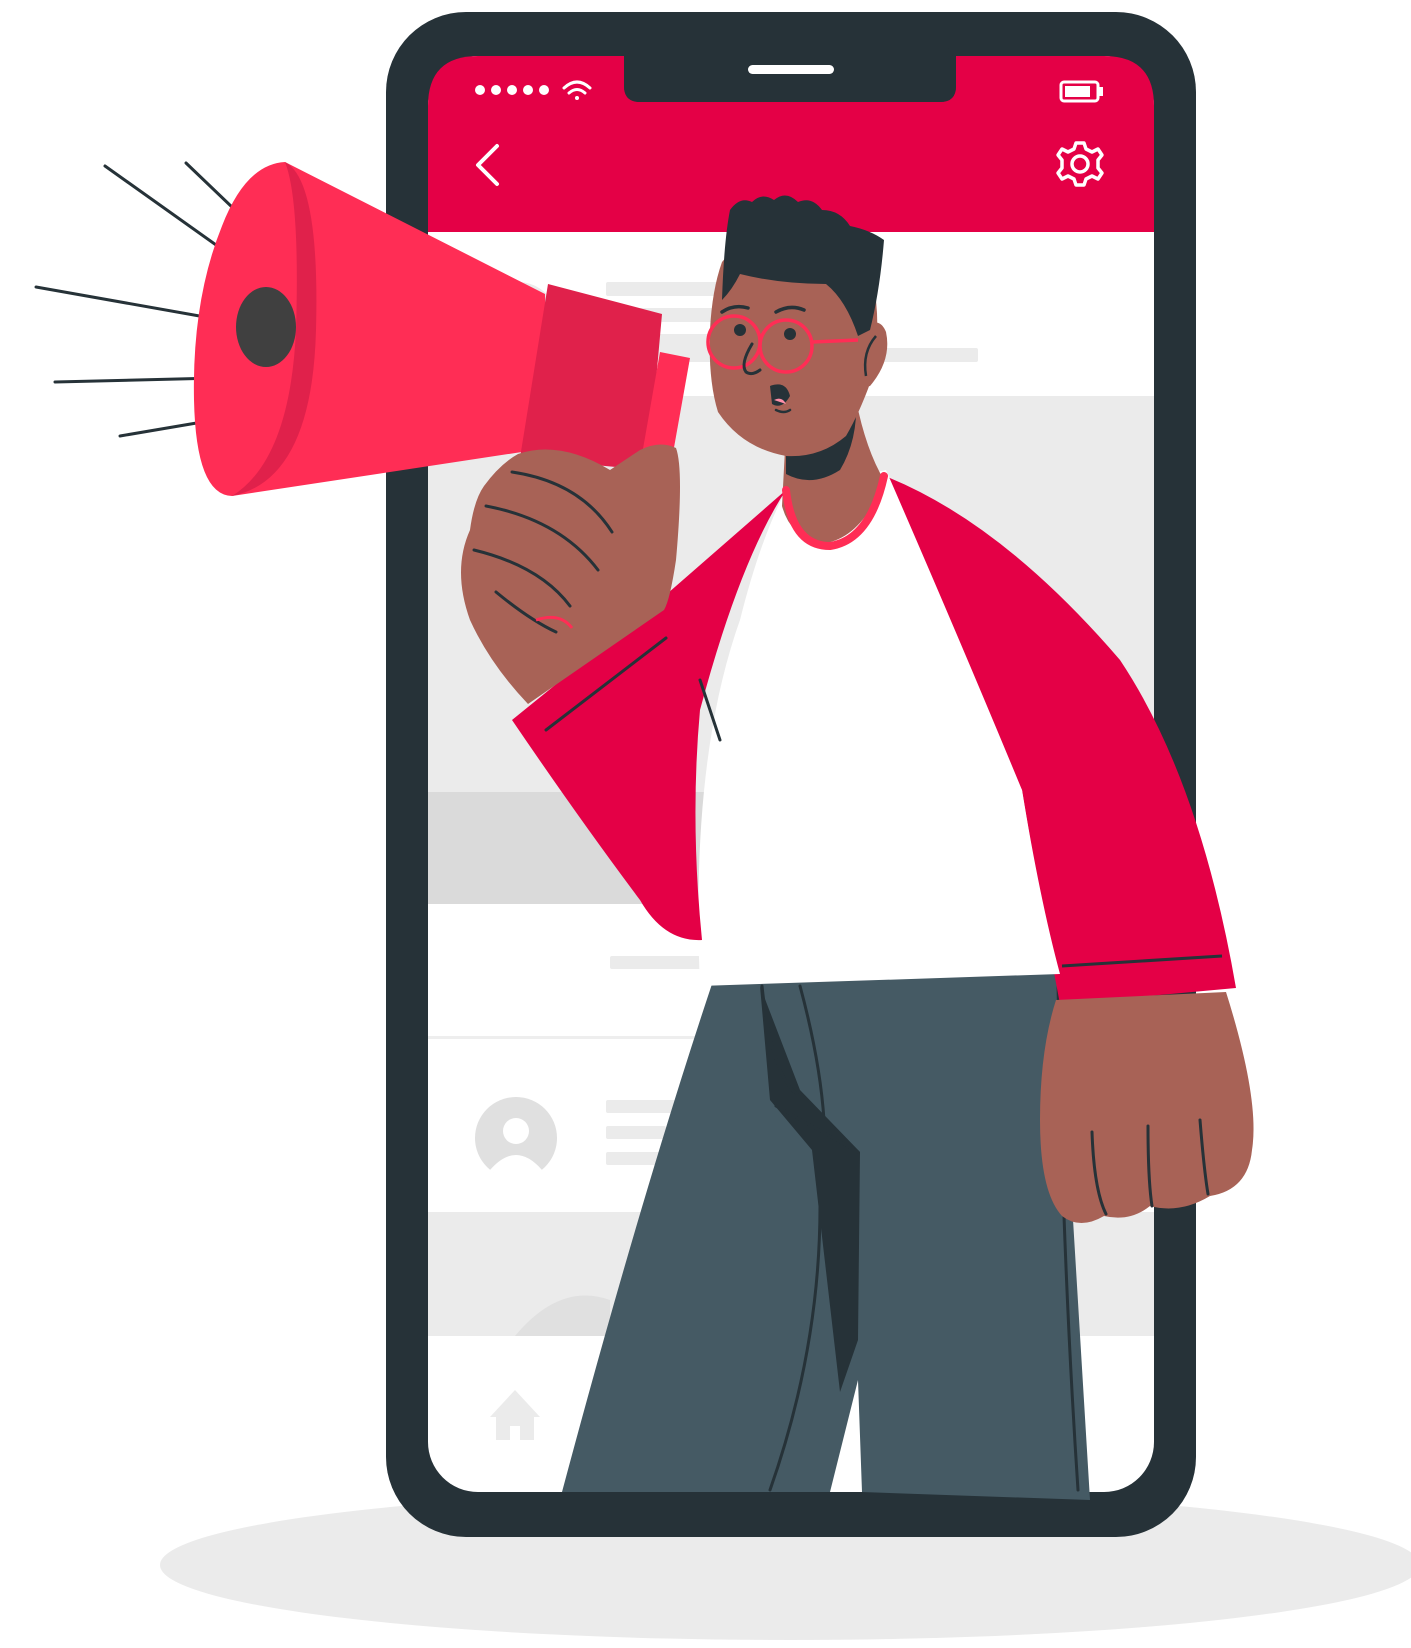 The height and width of the screenshot is (1648, 1411). Describe the element at coordinates (266, 327) in the screenshot. I see `megaphone-mouth` at that location.